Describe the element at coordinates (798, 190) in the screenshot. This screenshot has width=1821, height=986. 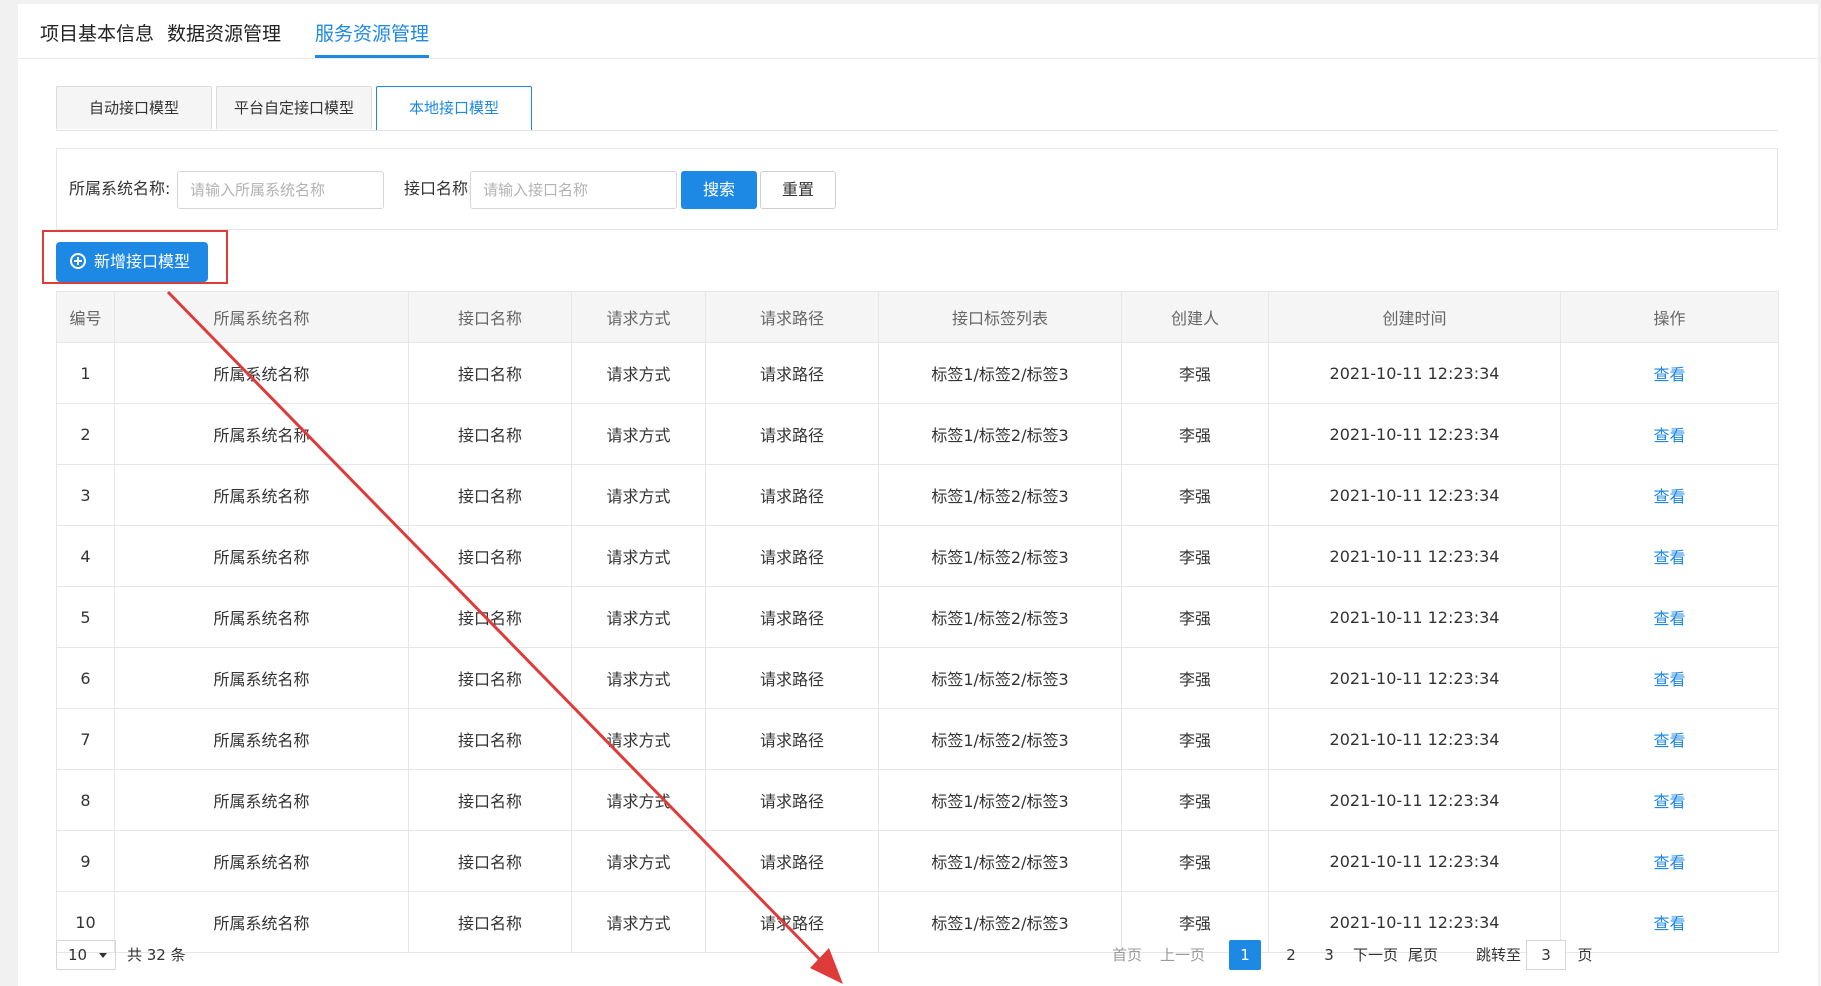
I see `reset-button: 重置` at that location.